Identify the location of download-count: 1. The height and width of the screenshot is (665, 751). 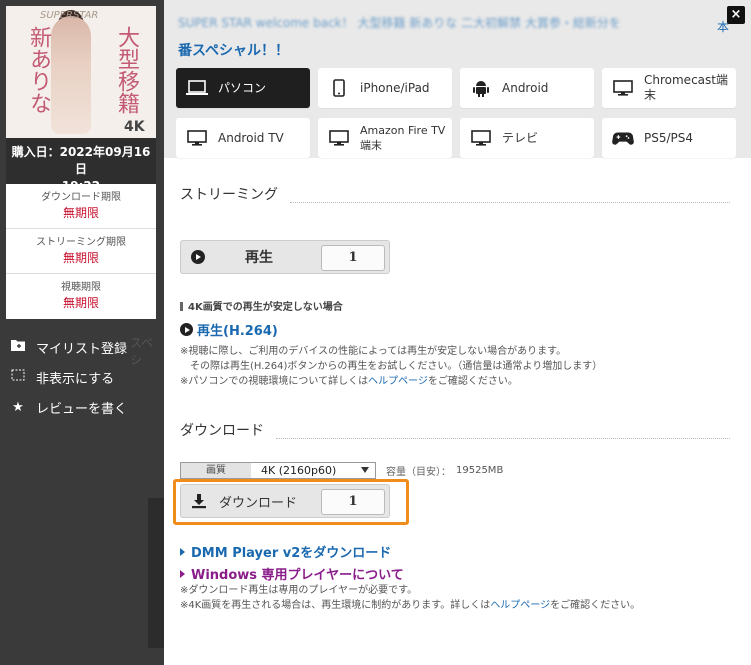
(353, 502).